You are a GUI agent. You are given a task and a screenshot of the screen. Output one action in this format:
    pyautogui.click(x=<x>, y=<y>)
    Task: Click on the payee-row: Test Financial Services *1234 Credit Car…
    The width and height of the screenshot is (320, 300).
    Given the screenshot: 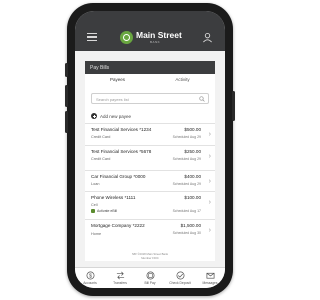 What is the action you would take?
    pyautogui.click(x=150, y=133)
    